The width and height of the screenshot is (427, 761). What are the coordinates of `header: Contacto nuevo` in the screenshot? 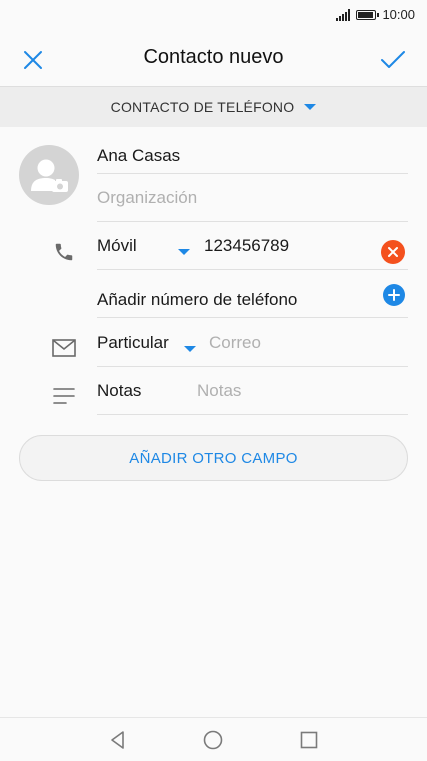 It's located at (213, 58).